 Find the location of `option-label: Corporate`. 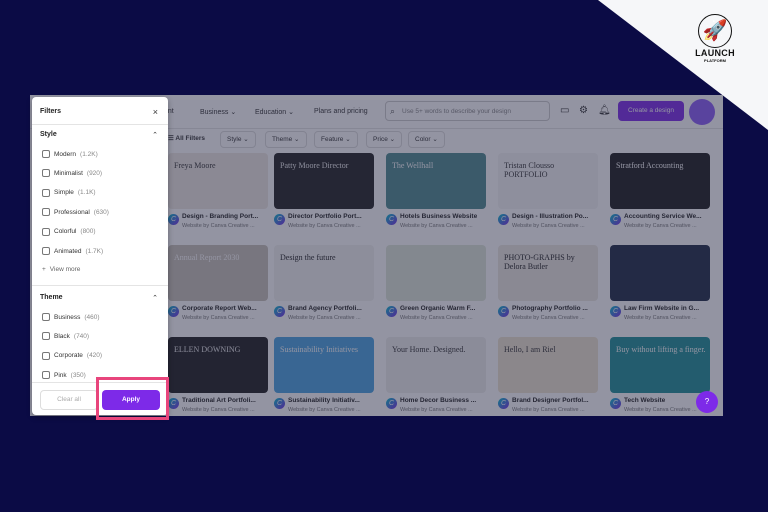

option-label: Corporate is located at coordinates (68, 356).